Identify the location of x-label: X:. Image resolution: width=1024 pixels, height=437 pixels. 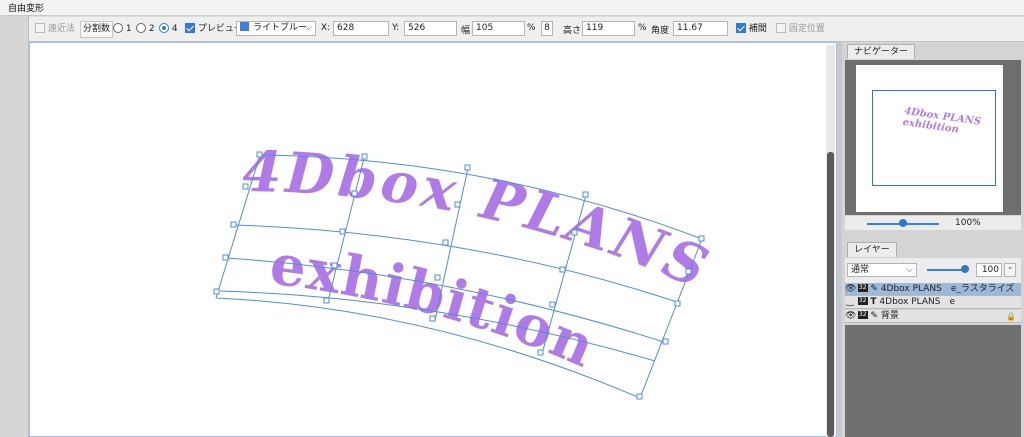
(326, 28).